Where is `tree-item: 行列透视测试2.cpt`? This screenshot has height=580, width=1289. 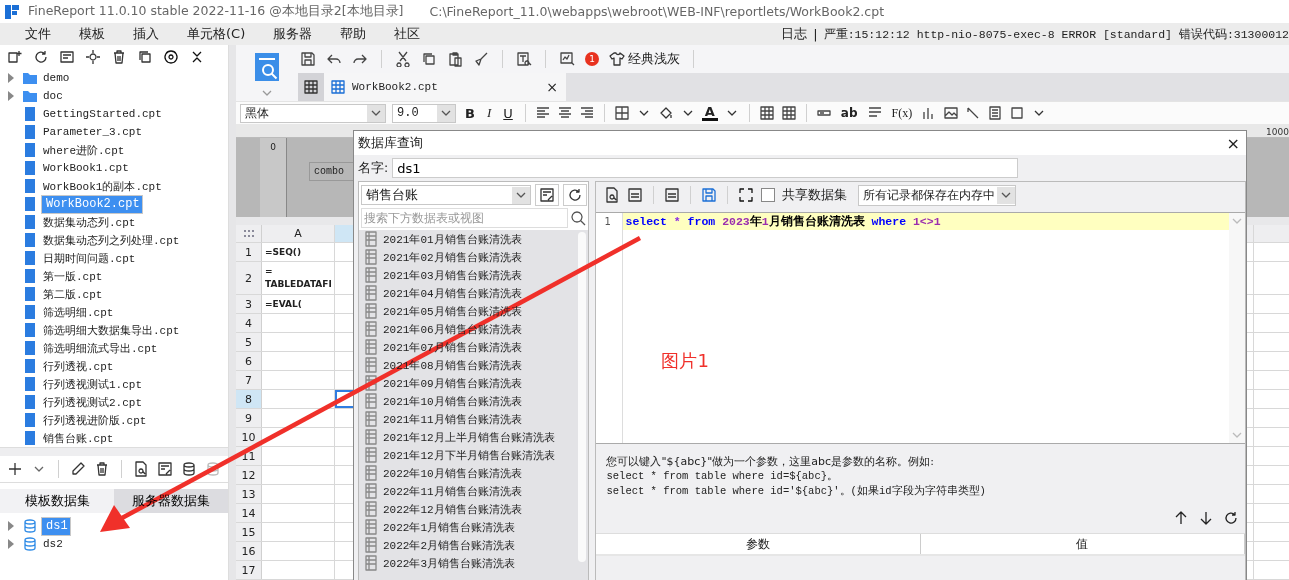 tree-item: 行列透视测试2.cpt is located at coordinates (92, 402).